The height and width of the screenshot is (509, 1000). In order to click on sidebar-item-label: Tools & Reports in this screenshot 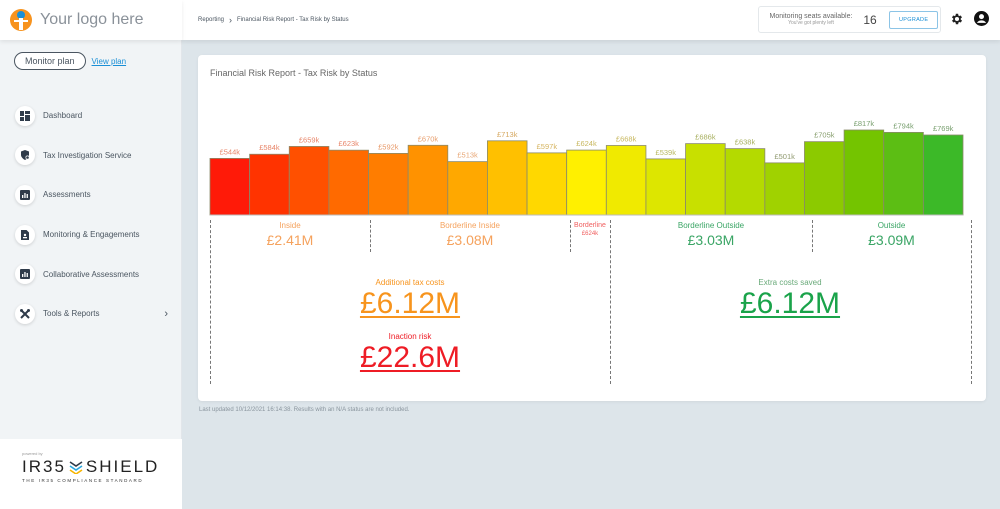, I will do `click(71, 314)`.